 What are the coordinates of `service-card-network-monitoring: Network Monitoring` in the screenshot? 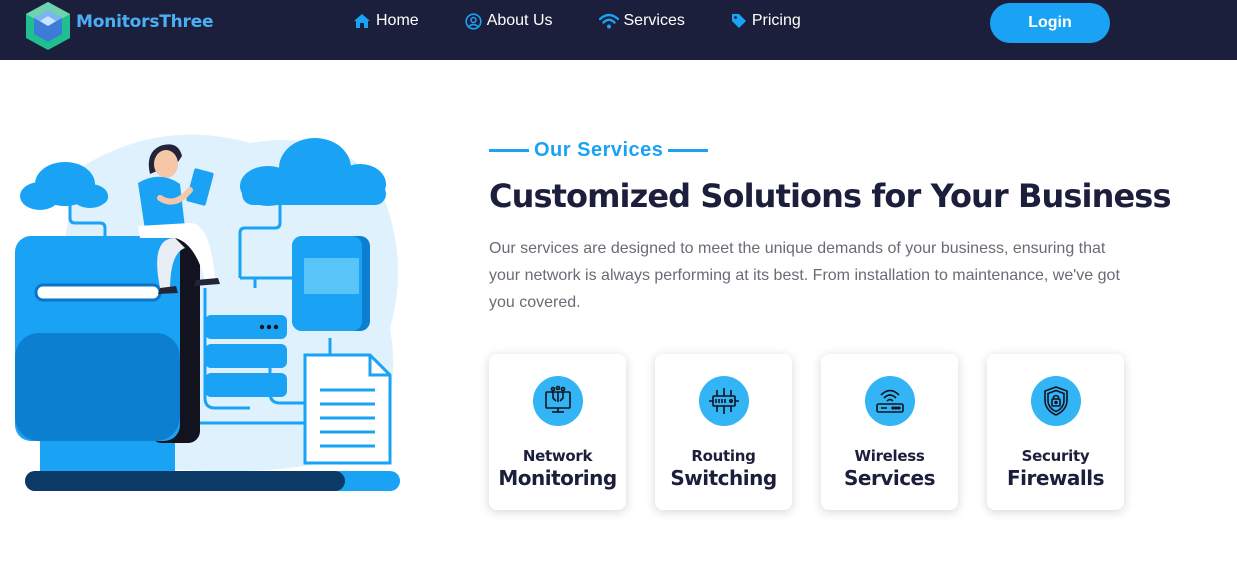 It's located at (557, 432).